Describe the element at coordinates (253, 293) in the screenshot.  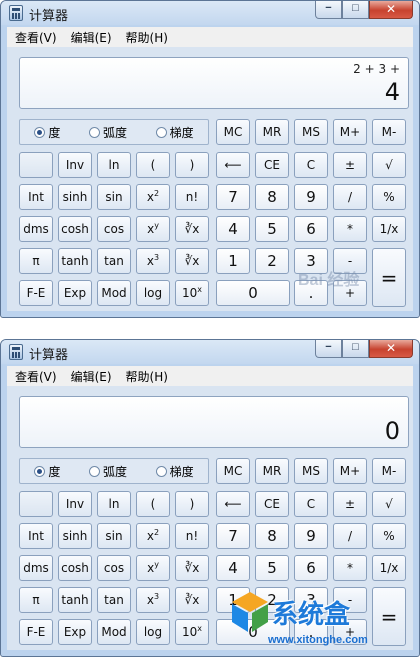
I see `digit-0-button: 0` at that location.